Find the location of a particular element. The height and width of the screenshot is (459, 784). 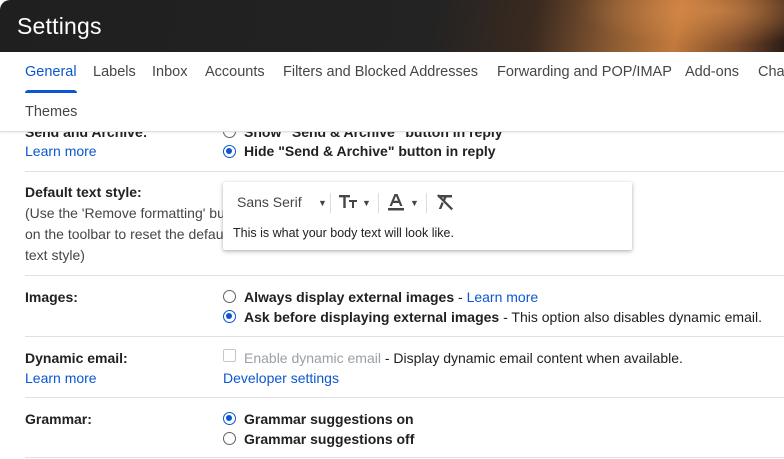

grammar-on-radio is located at coordinates (229, 418).